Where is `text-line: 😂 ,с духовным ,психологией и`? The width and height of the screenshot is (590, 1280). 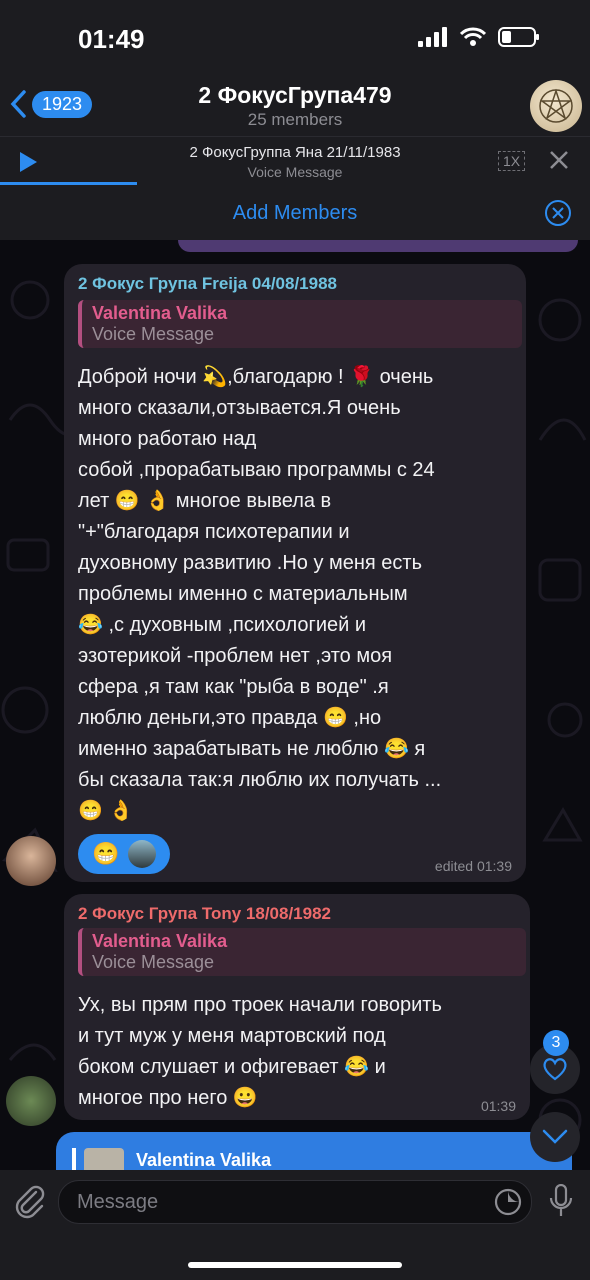 text-line: 😂 ,с духовным ,психологией и is located at coordinates (222, 625).